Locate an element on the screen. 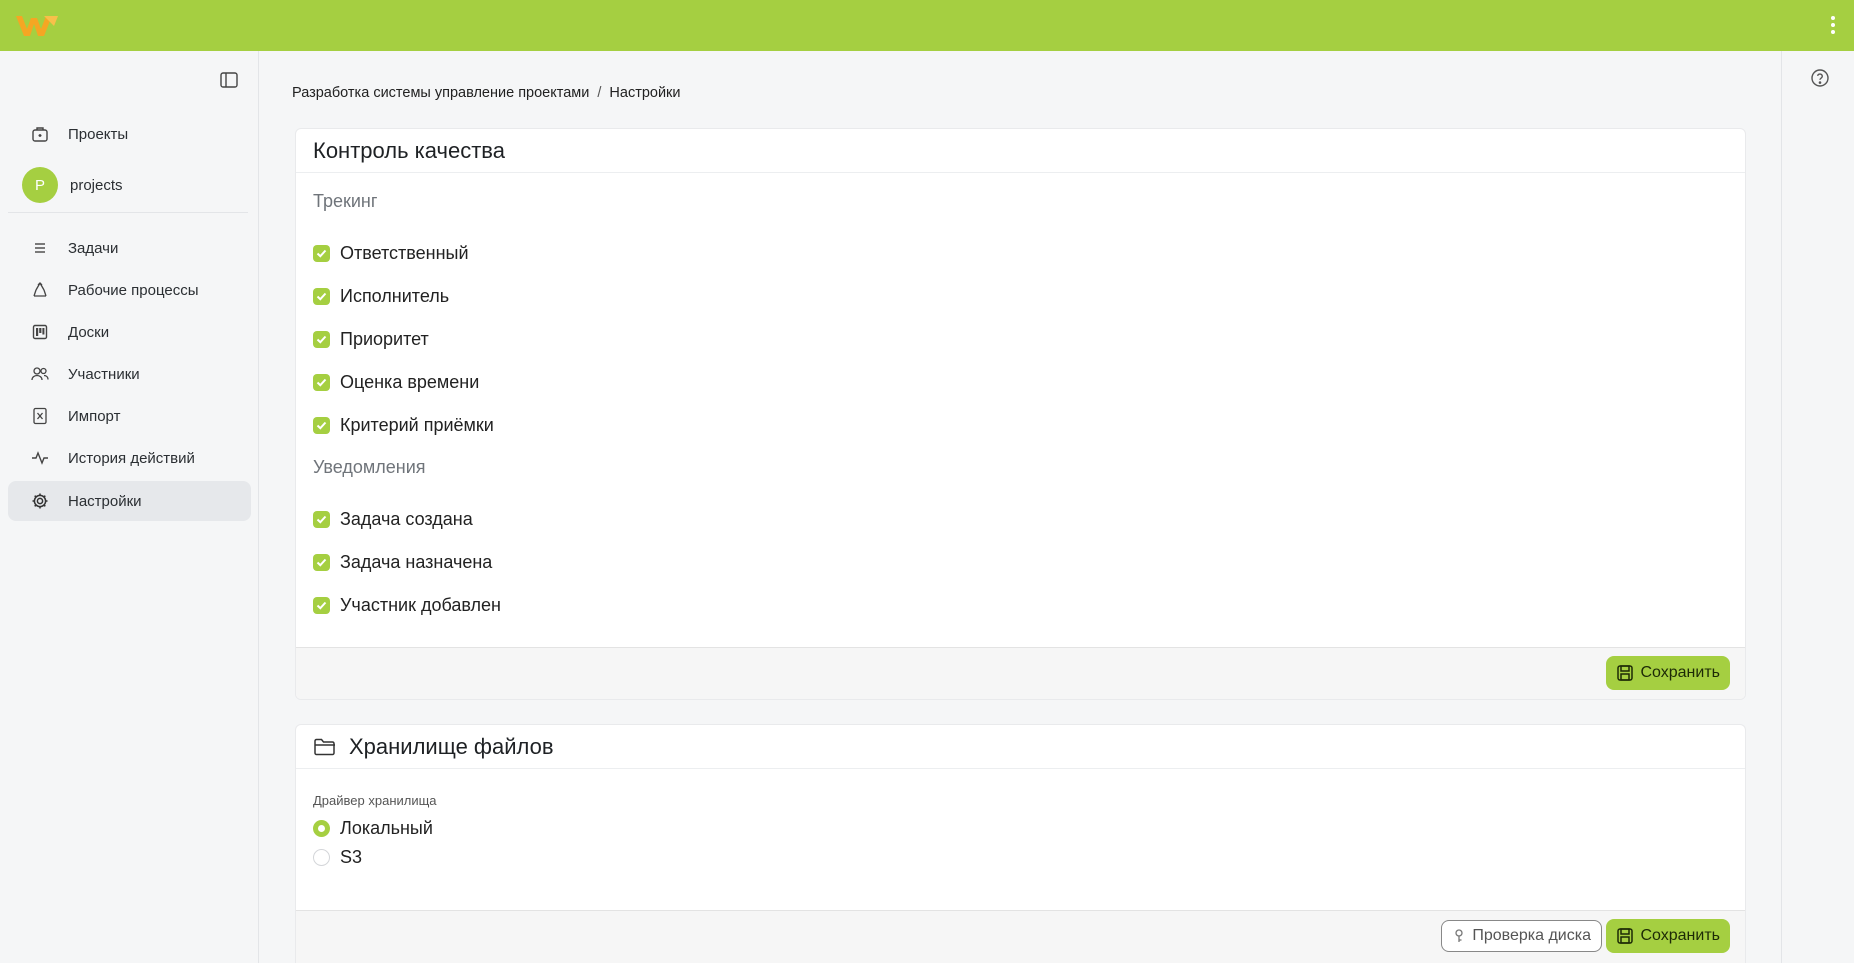  radio-label: Локальный is located at coordinates (386, 828).